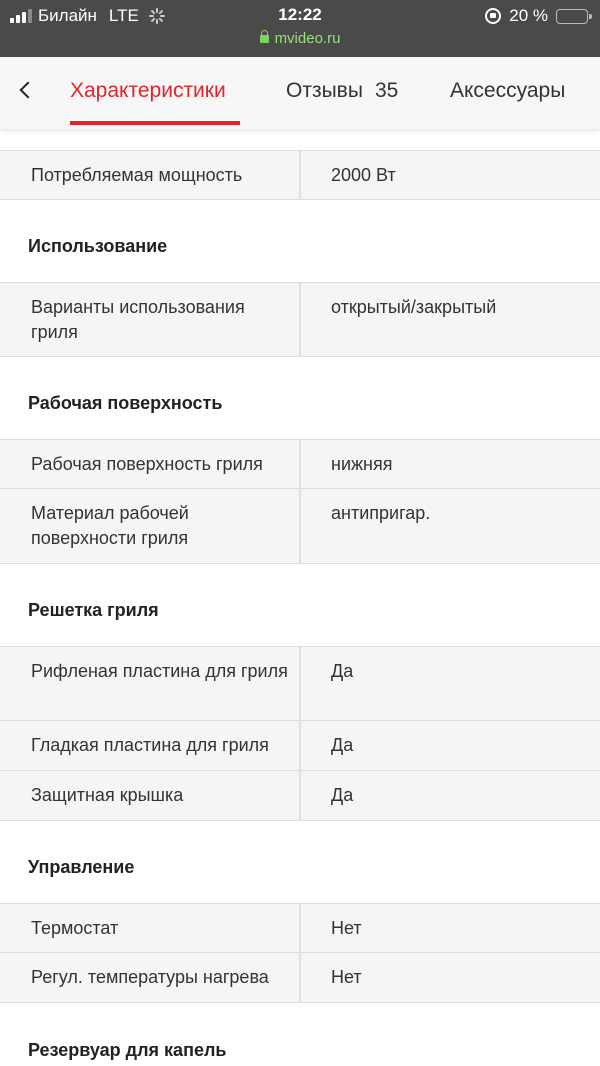 The height and width of the screenshot is (1066, 600). What do you see at coordinates (147, 464) in the screenshot?
I see `spec-label: Рабочая поверхность гриля` at bounding box center [147, 464].